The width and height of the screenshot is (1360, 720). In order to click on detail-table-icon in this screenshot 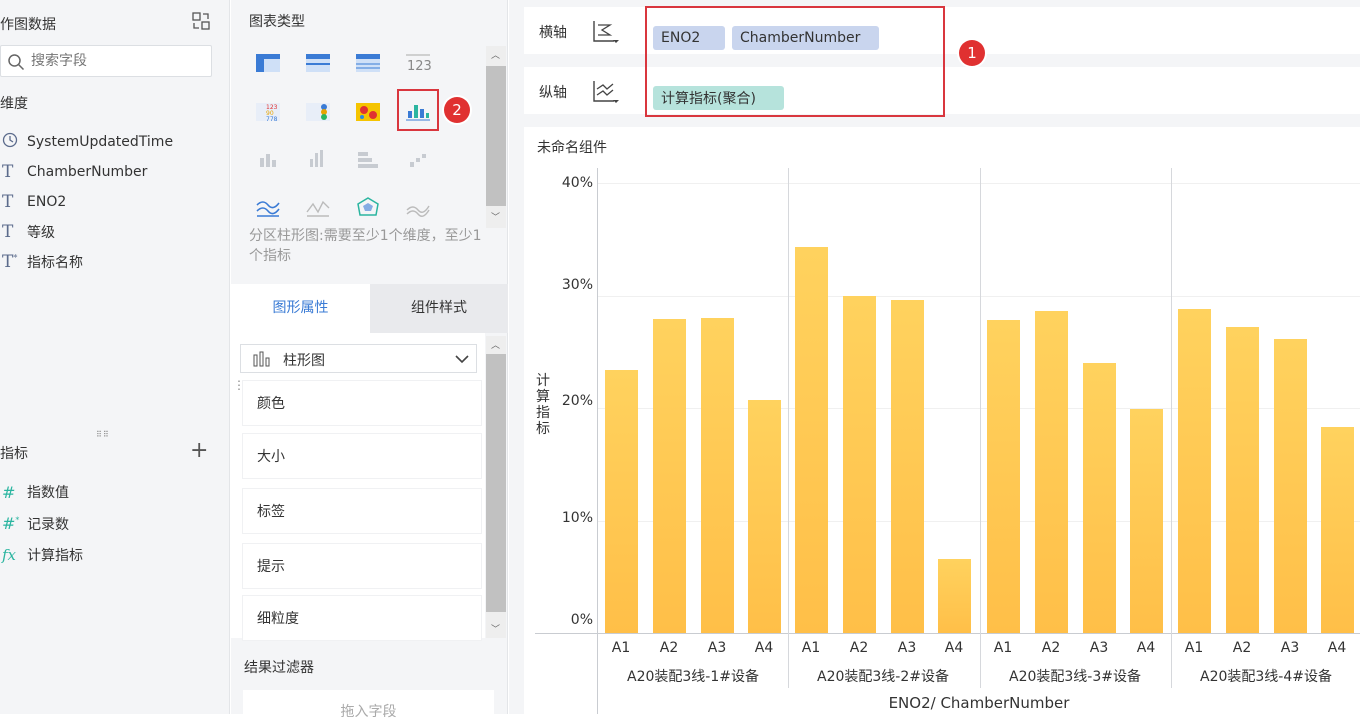, I will do `click(368, 63)`.